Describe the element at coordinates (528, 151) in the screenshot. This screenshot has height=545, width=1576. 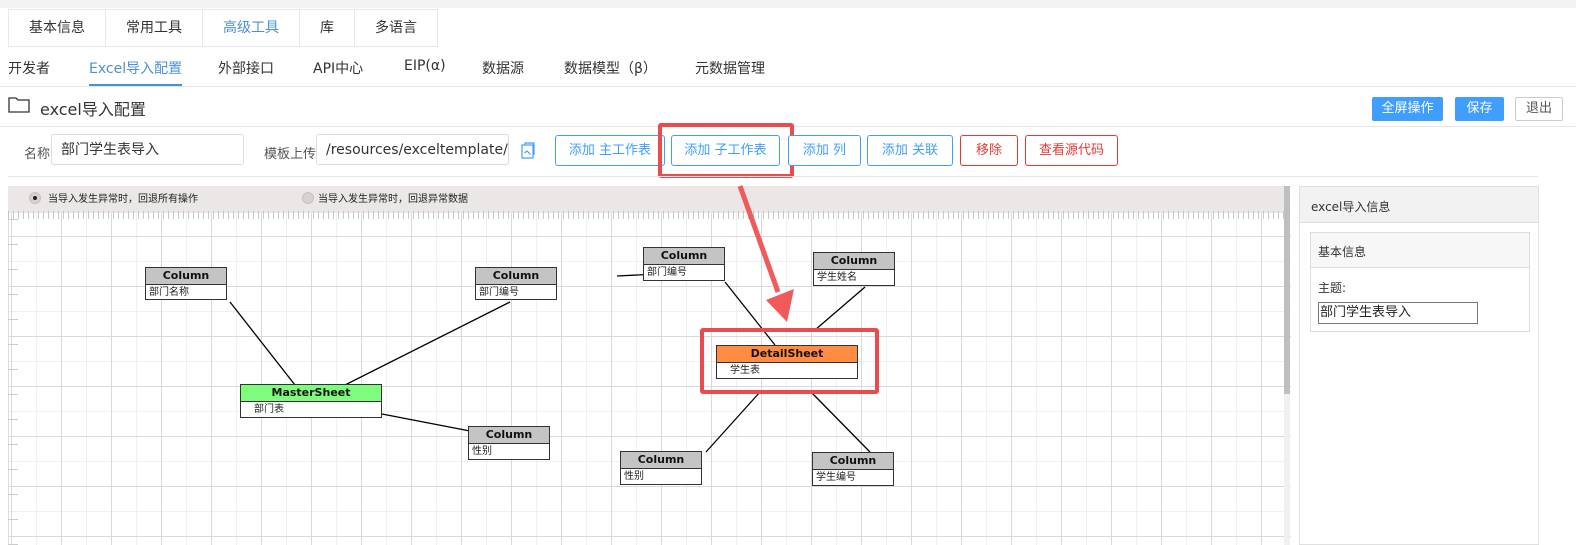
I see `upload-file-icon` at that location.